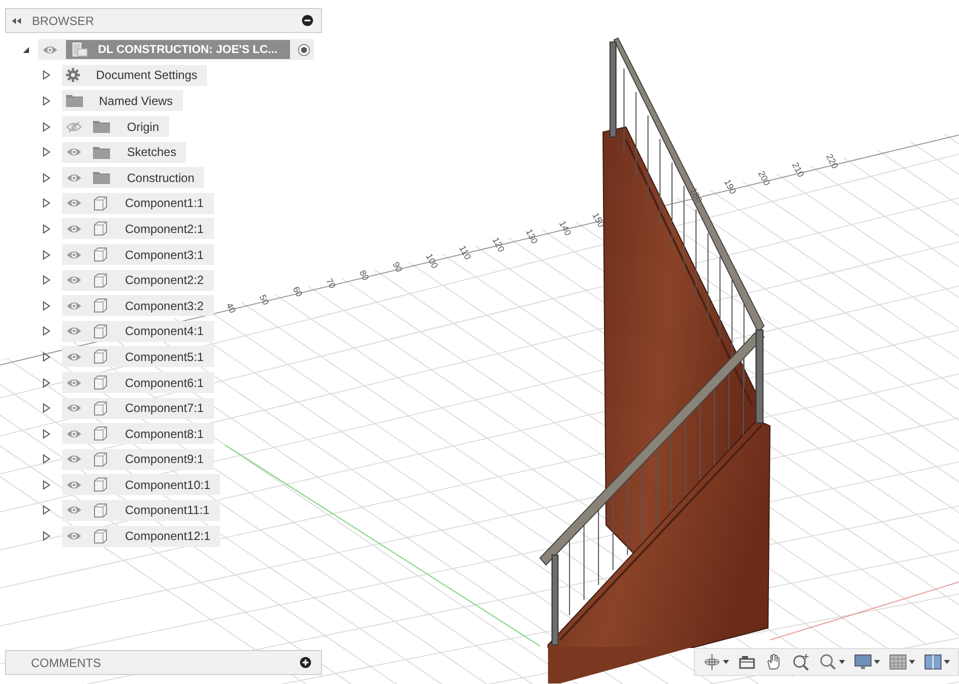  I want to click on tree-item: Construction, so click(133, 177).